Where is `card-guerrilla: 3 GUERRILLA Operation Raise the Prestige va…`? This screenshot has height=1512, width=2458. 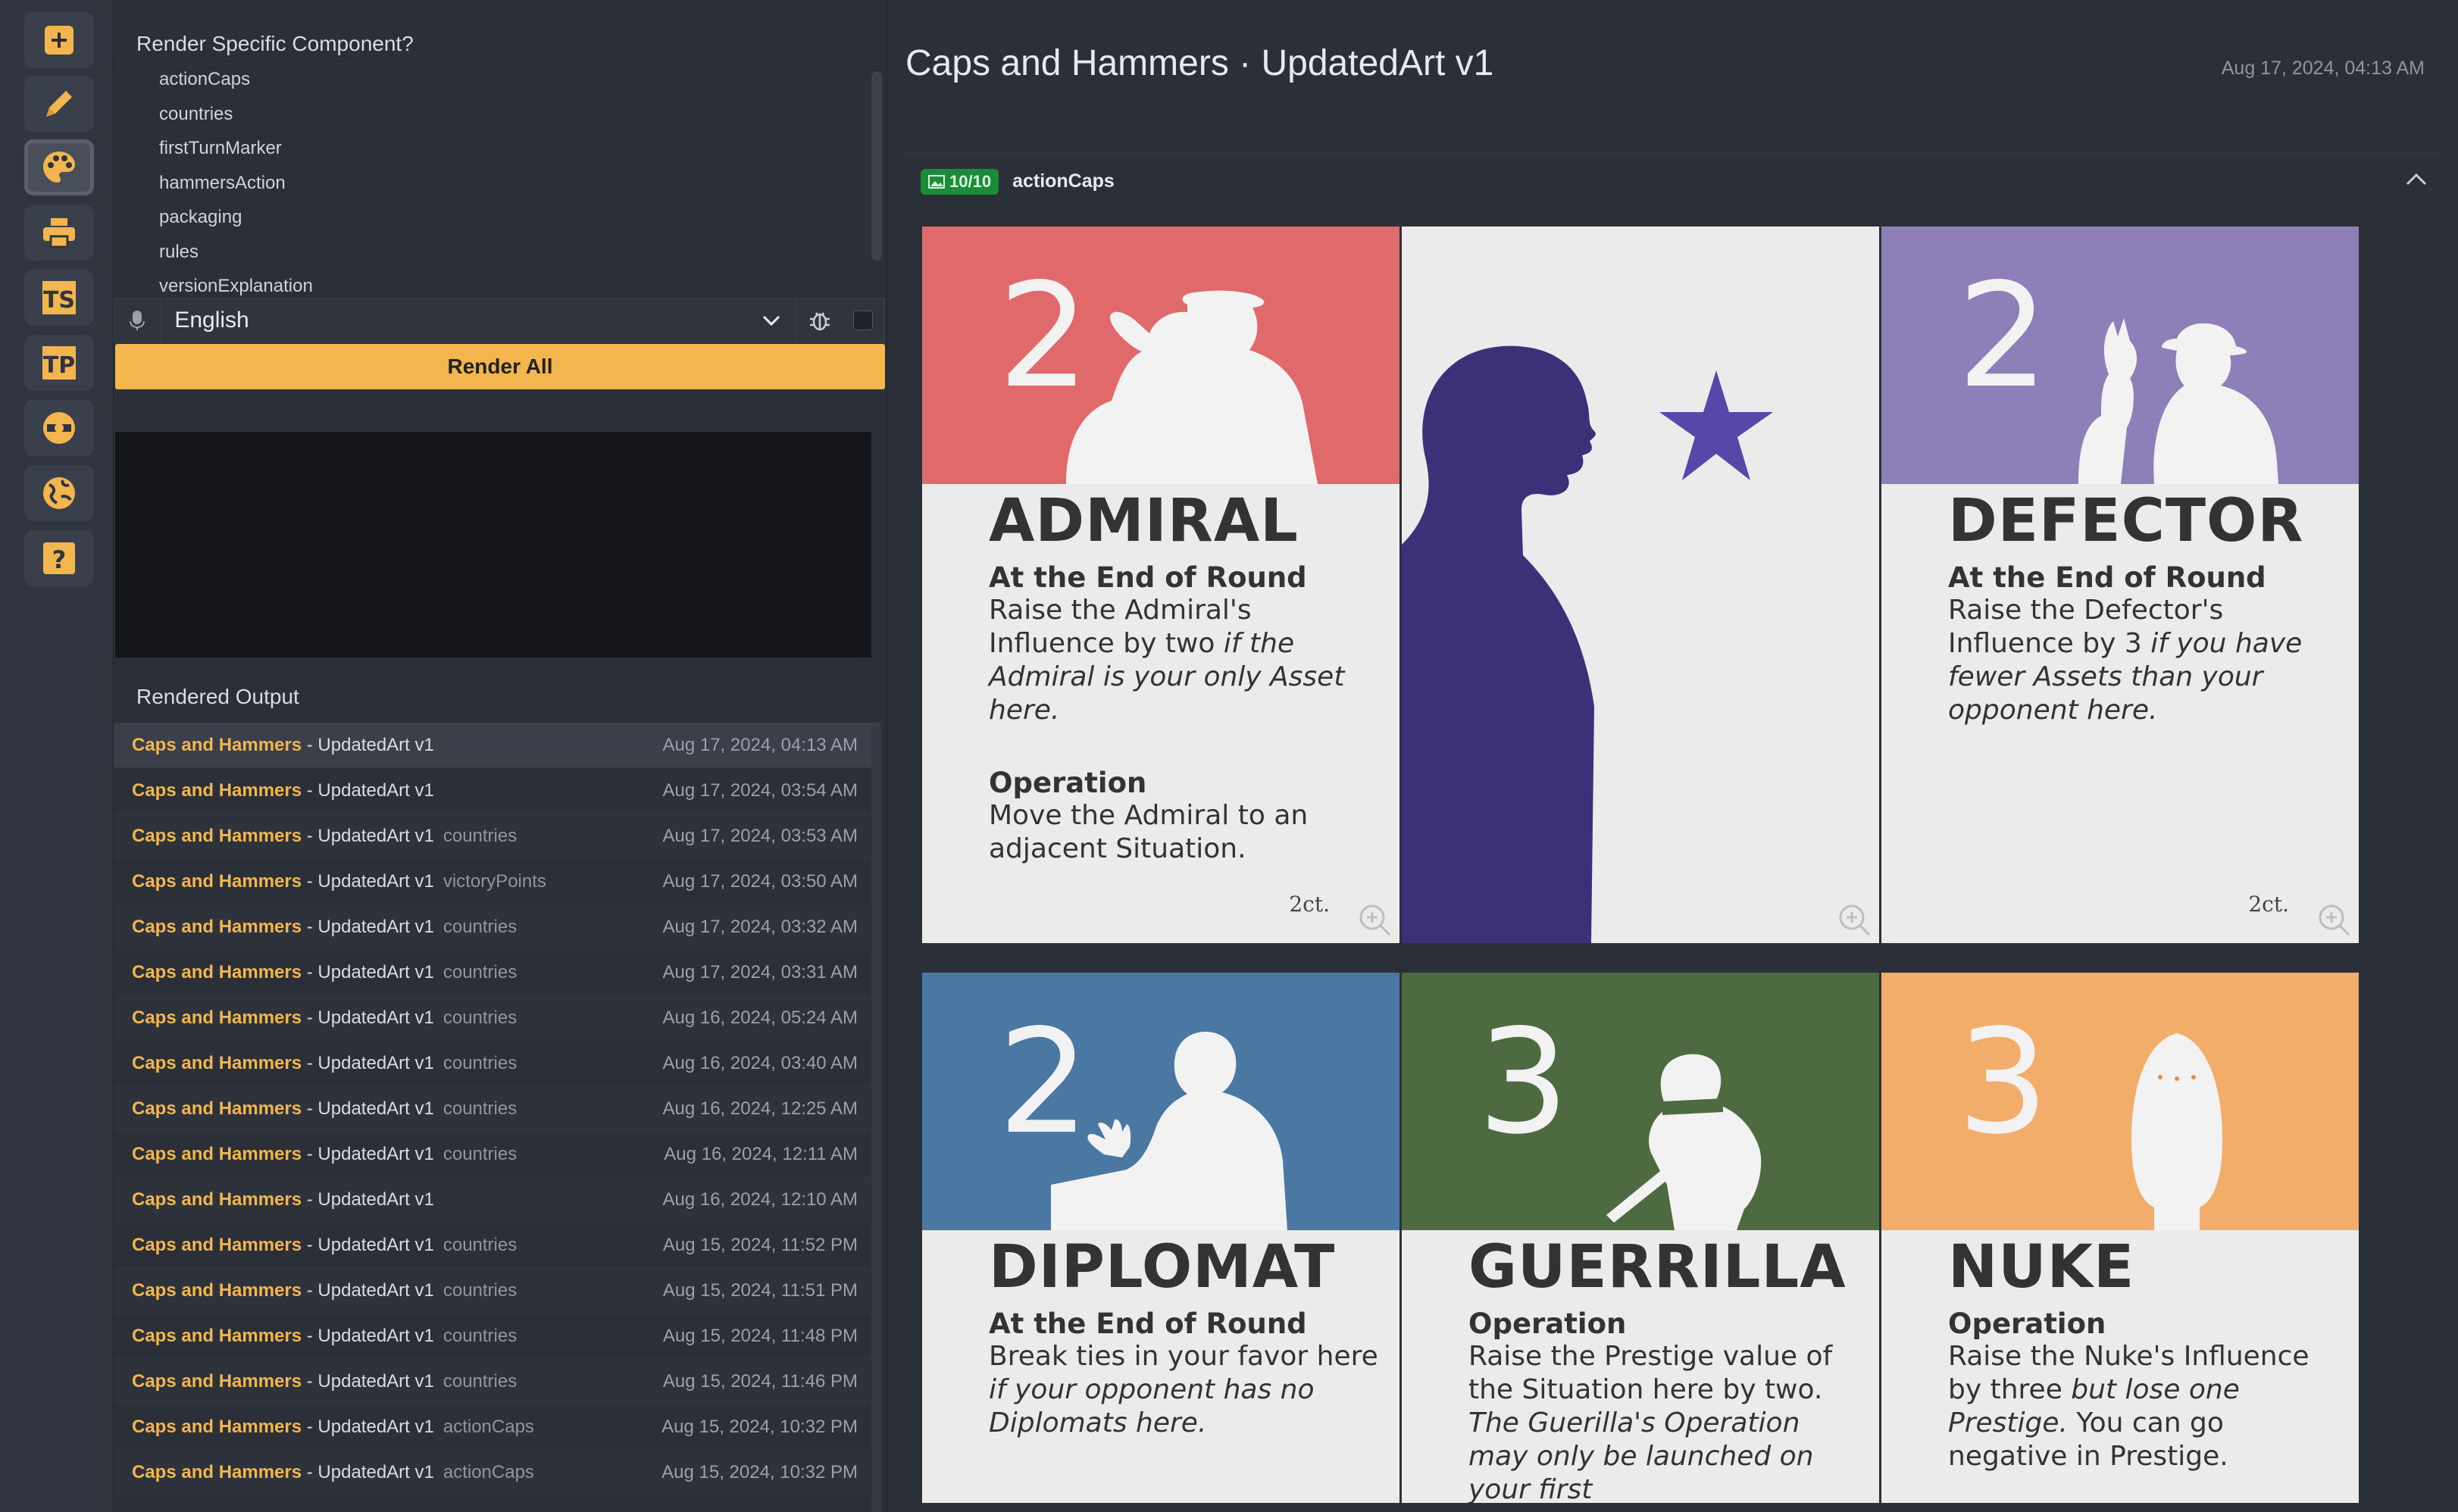 card-guerrilla: 3 GUERRILLA Operation Raise the Prestige va… is located at coordinates (1640, 1238).